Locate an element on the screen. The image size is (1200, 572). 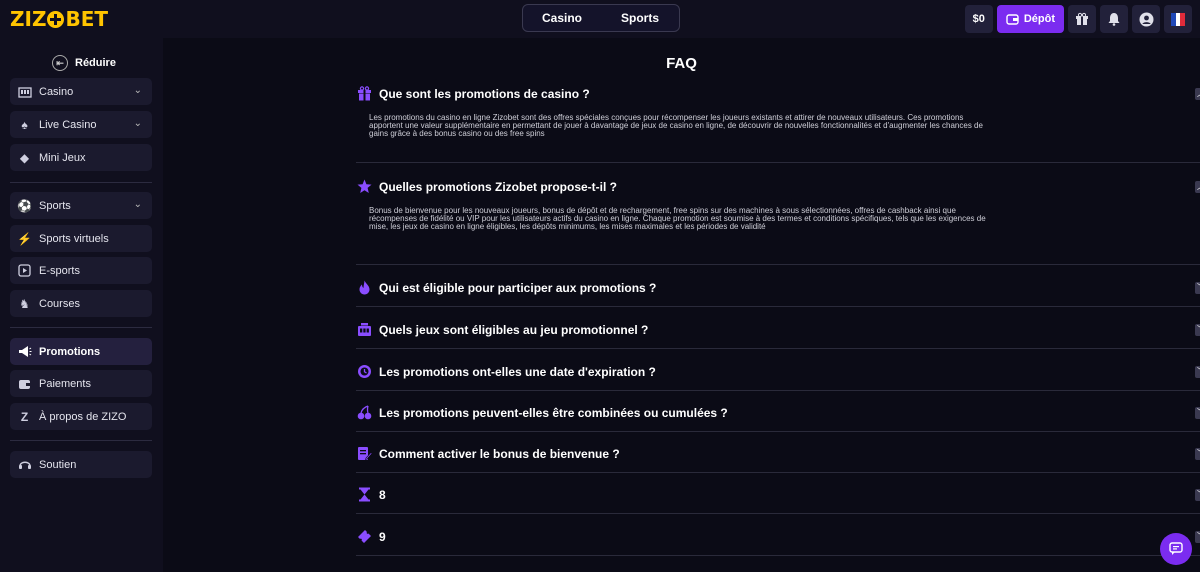
faq-question: 8 is located at coordinates (382, 495).